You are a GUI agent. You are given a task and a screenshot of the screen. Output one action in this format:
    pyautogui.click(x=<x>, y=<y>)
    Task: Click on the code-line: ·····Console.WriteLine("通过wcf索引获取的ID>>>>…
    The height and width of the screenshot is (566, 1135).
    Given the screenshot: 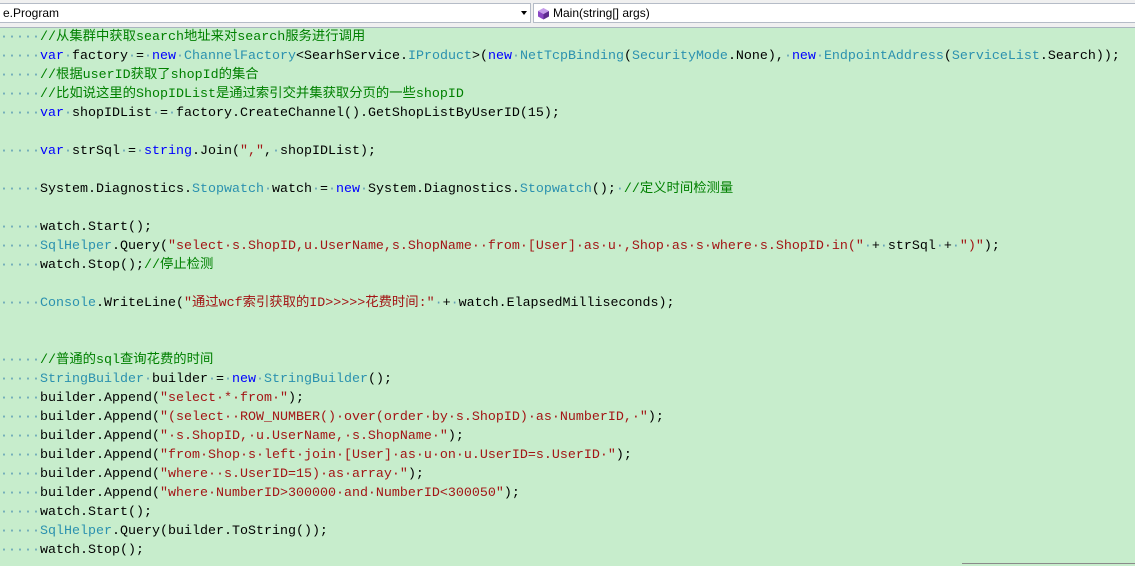 What is the action you would take?
    pyautogui.click(x=567, y=303)
    